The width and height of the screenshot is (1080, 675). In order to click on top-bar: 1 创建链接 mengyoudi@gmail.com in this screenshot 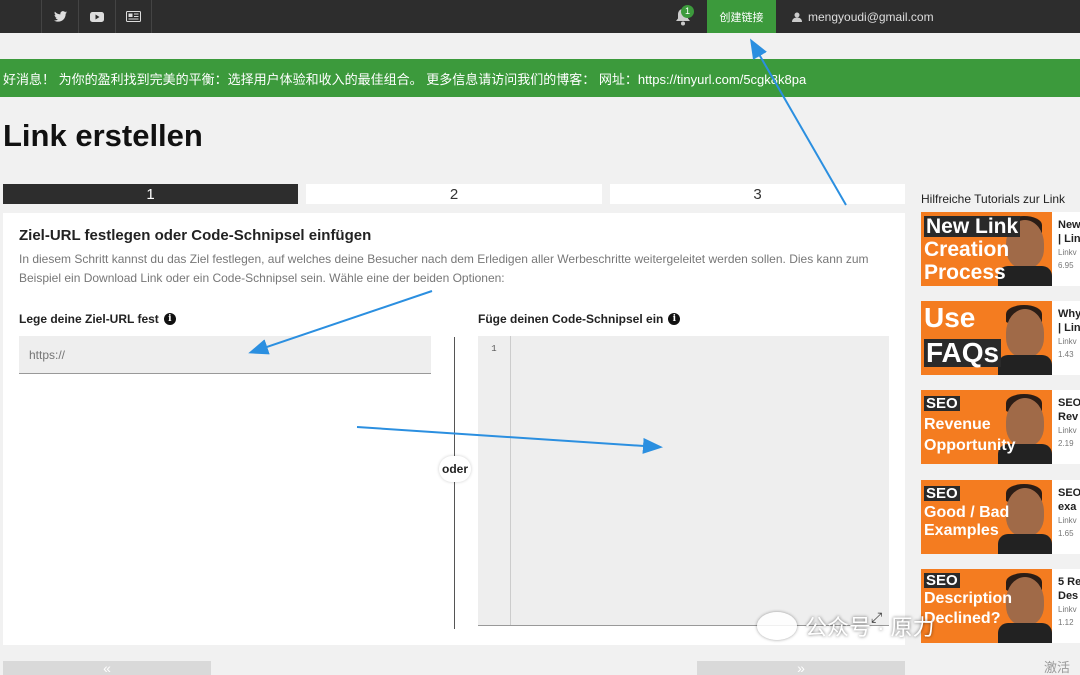, I will do `click(540, 16)`.